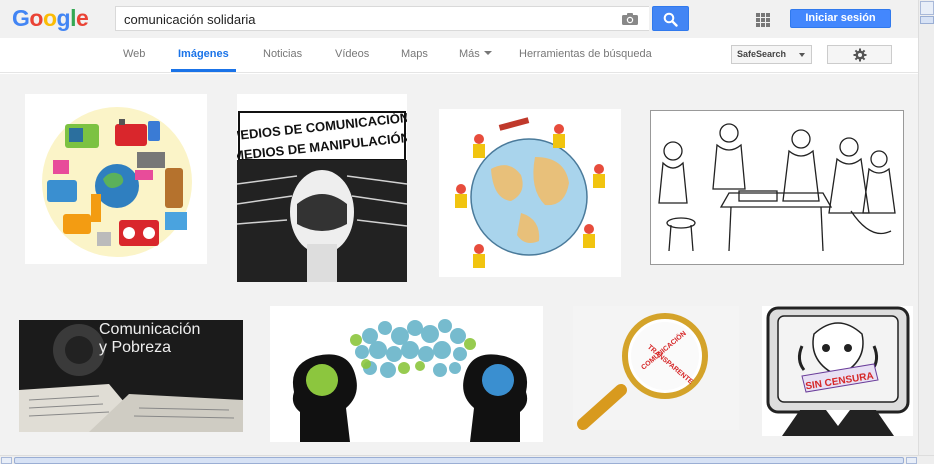 The image size is (934, 464). I want to click on tab-images: Imágenes, so click(203, 55).